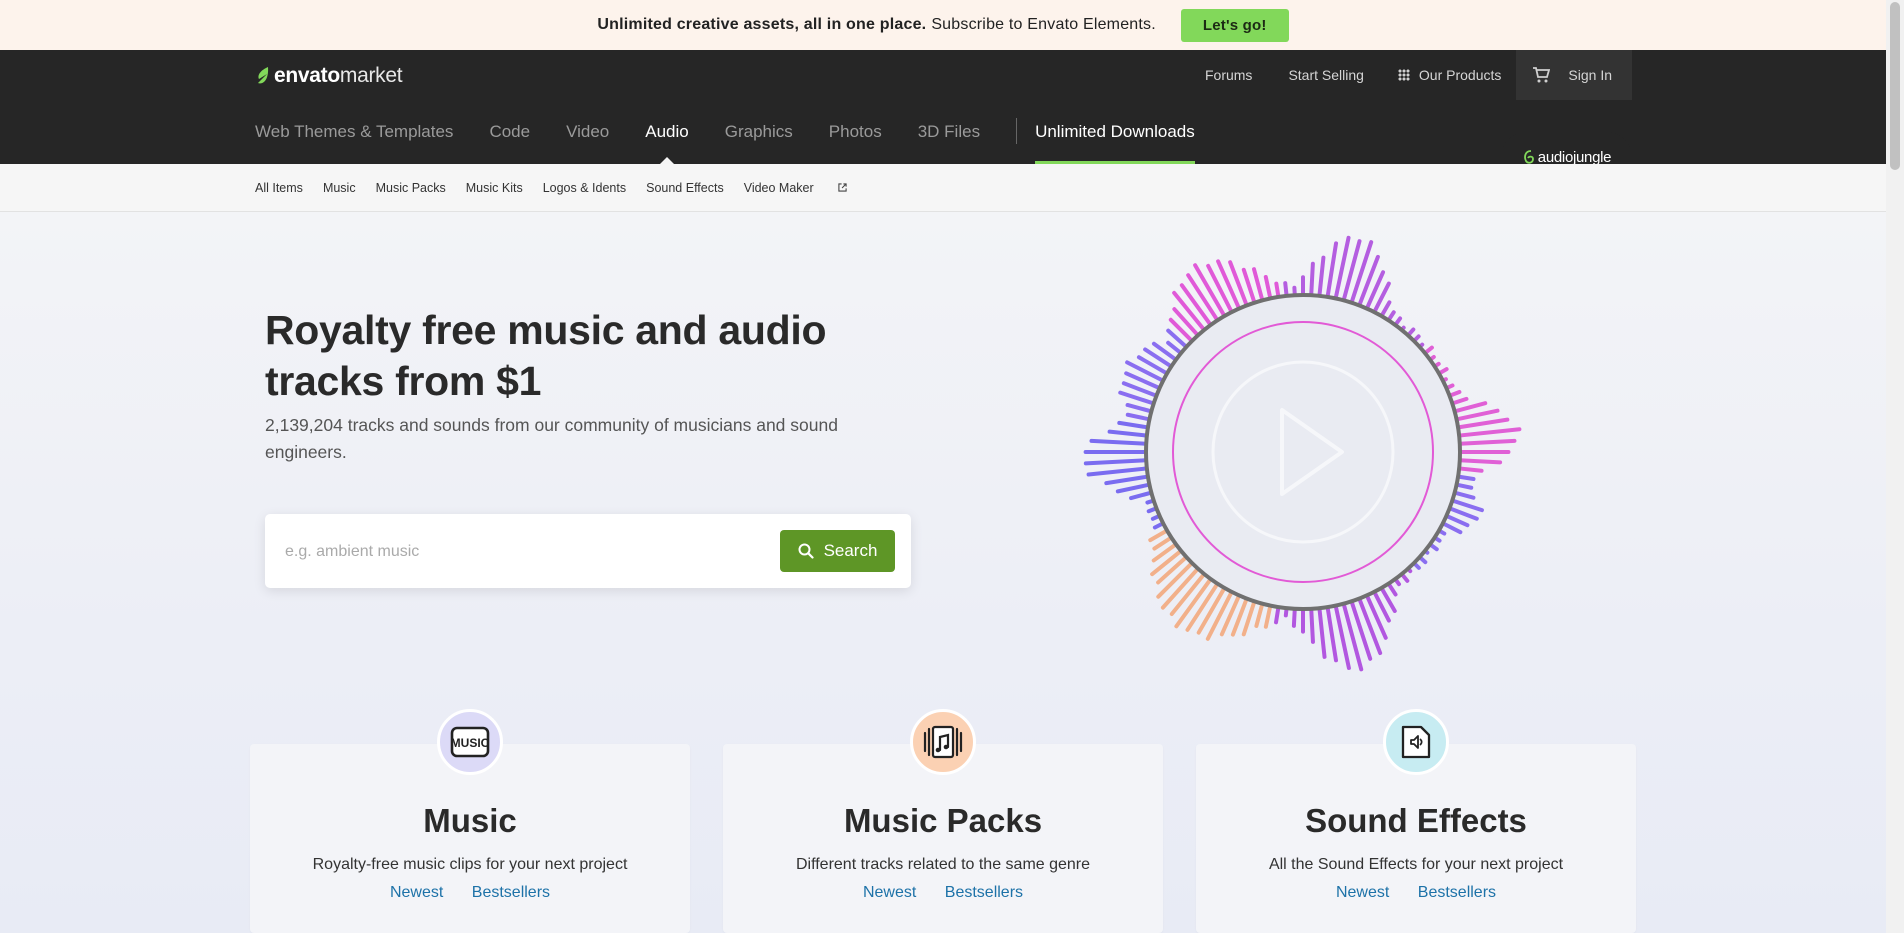 The image size is (1904, 933). What do you see at coordinates (1043, 24) in the screenshot?
I see `promo-text: Subscribe to Envato Elements.` at bounding box center [1043, 24].